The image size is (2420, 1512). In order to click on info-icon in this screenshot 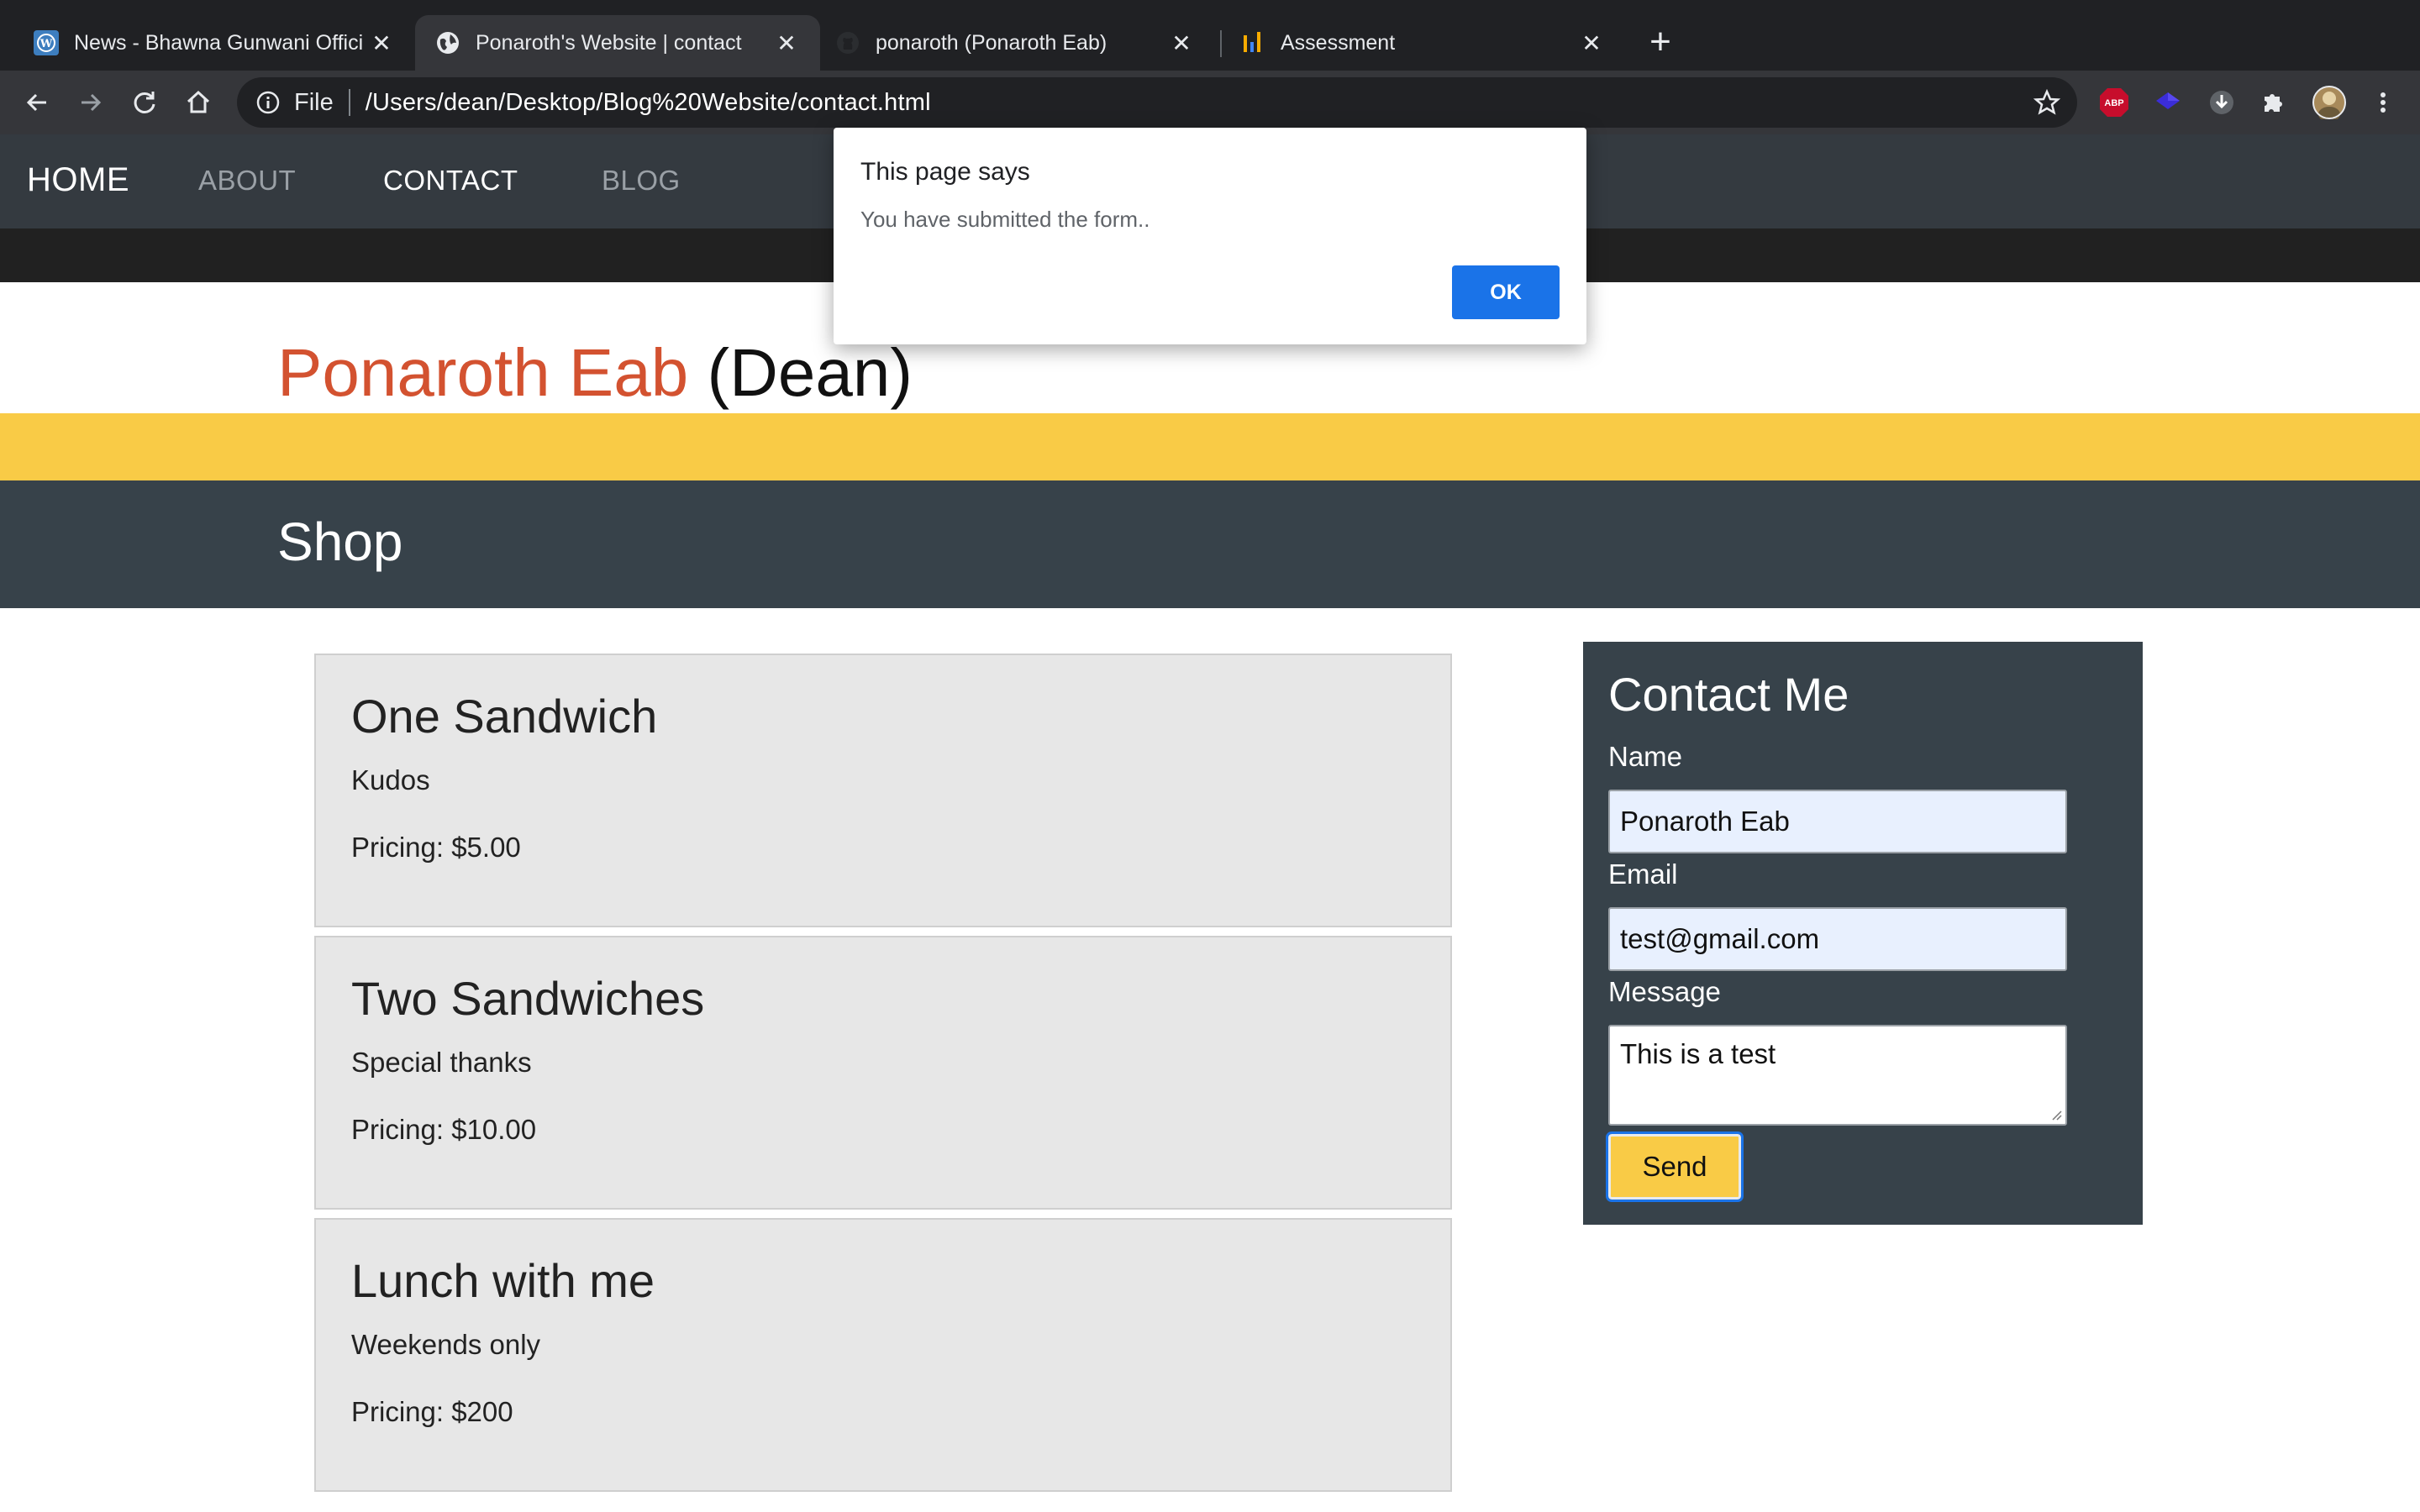, I will do `click(268, 102)`.